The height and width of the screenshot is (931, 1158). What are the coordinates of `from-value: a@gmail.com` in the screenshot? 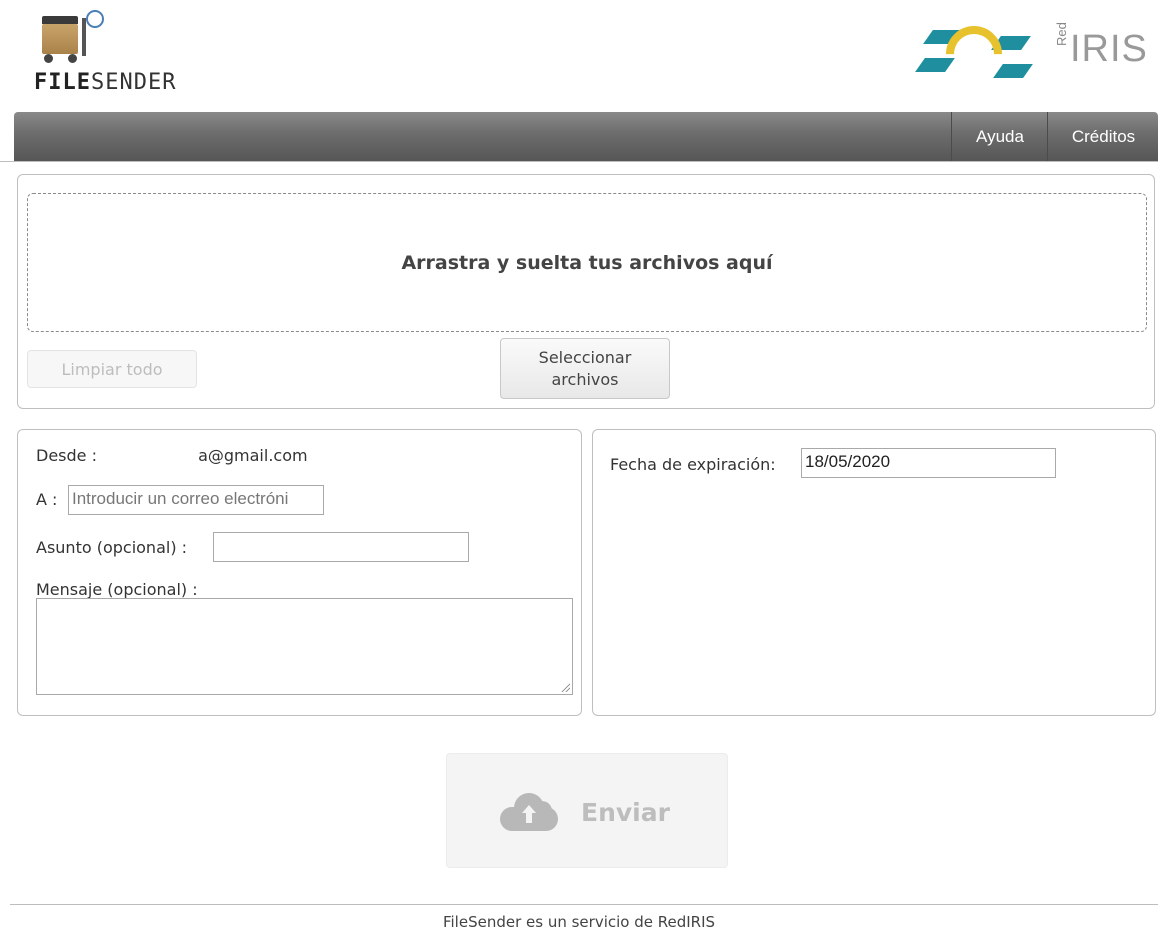 It's located at (253, 455).